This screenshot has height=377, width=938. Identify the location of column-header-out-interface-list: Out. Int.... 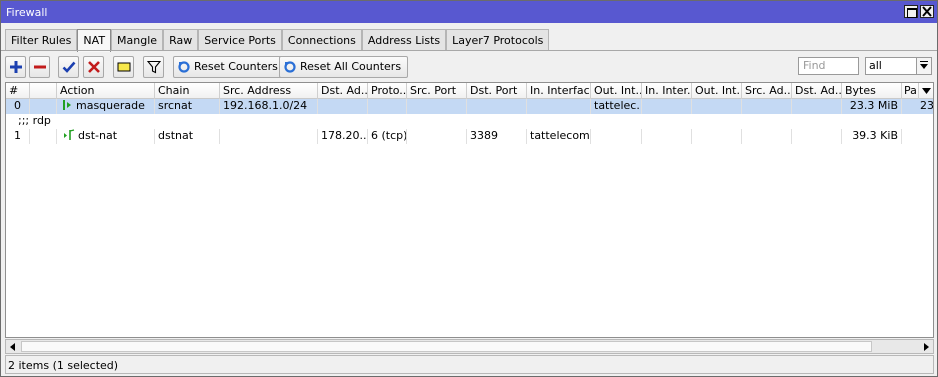
(717, 91).